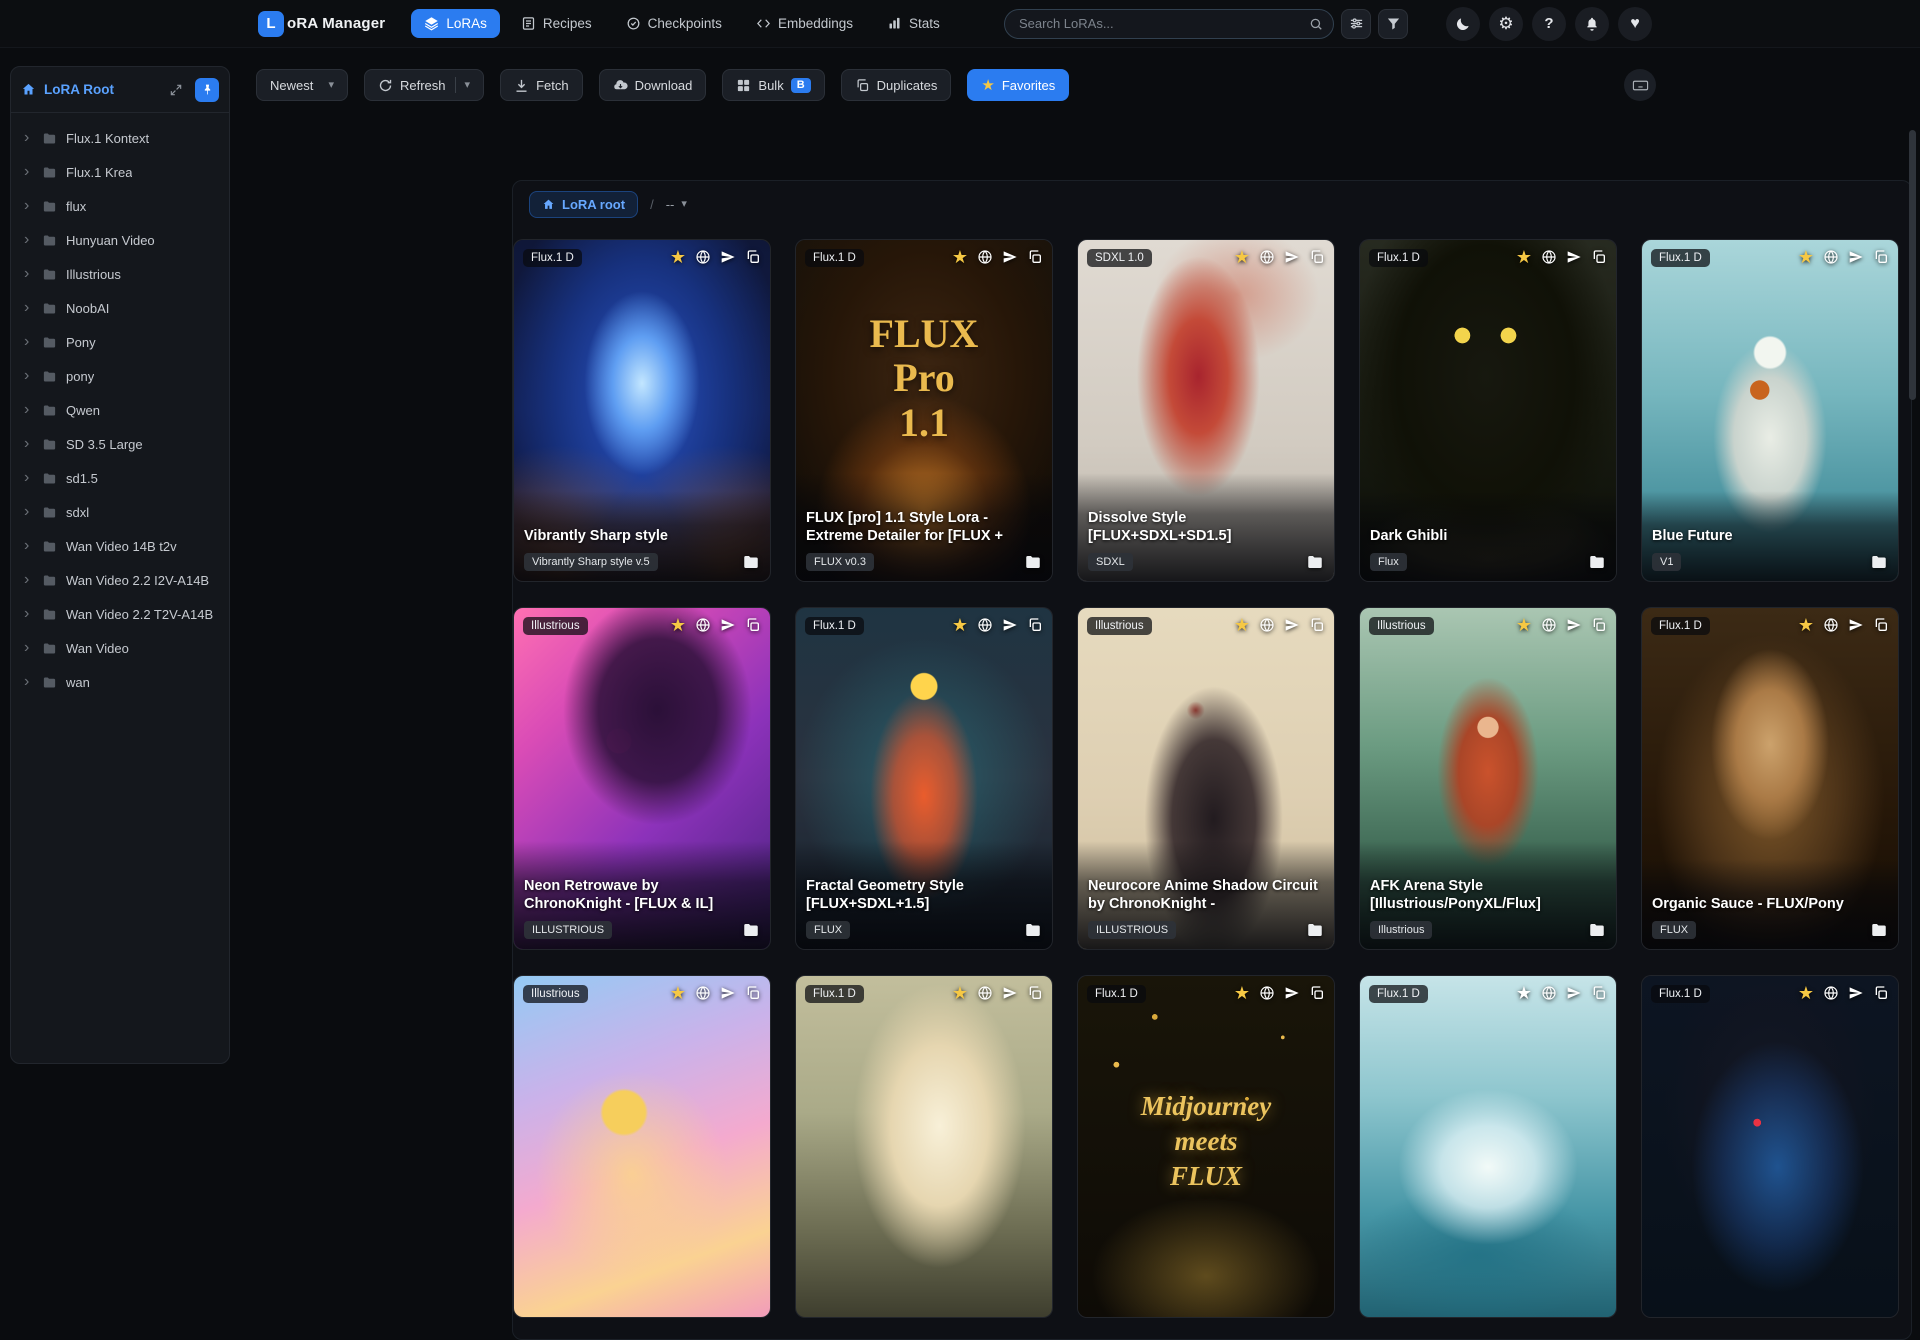 The width and height of the screenshot is (1920, 1340). Describe the element at coordinates (541, 85) in the screenshot. I see `fetch-button: Fetch` at that location.